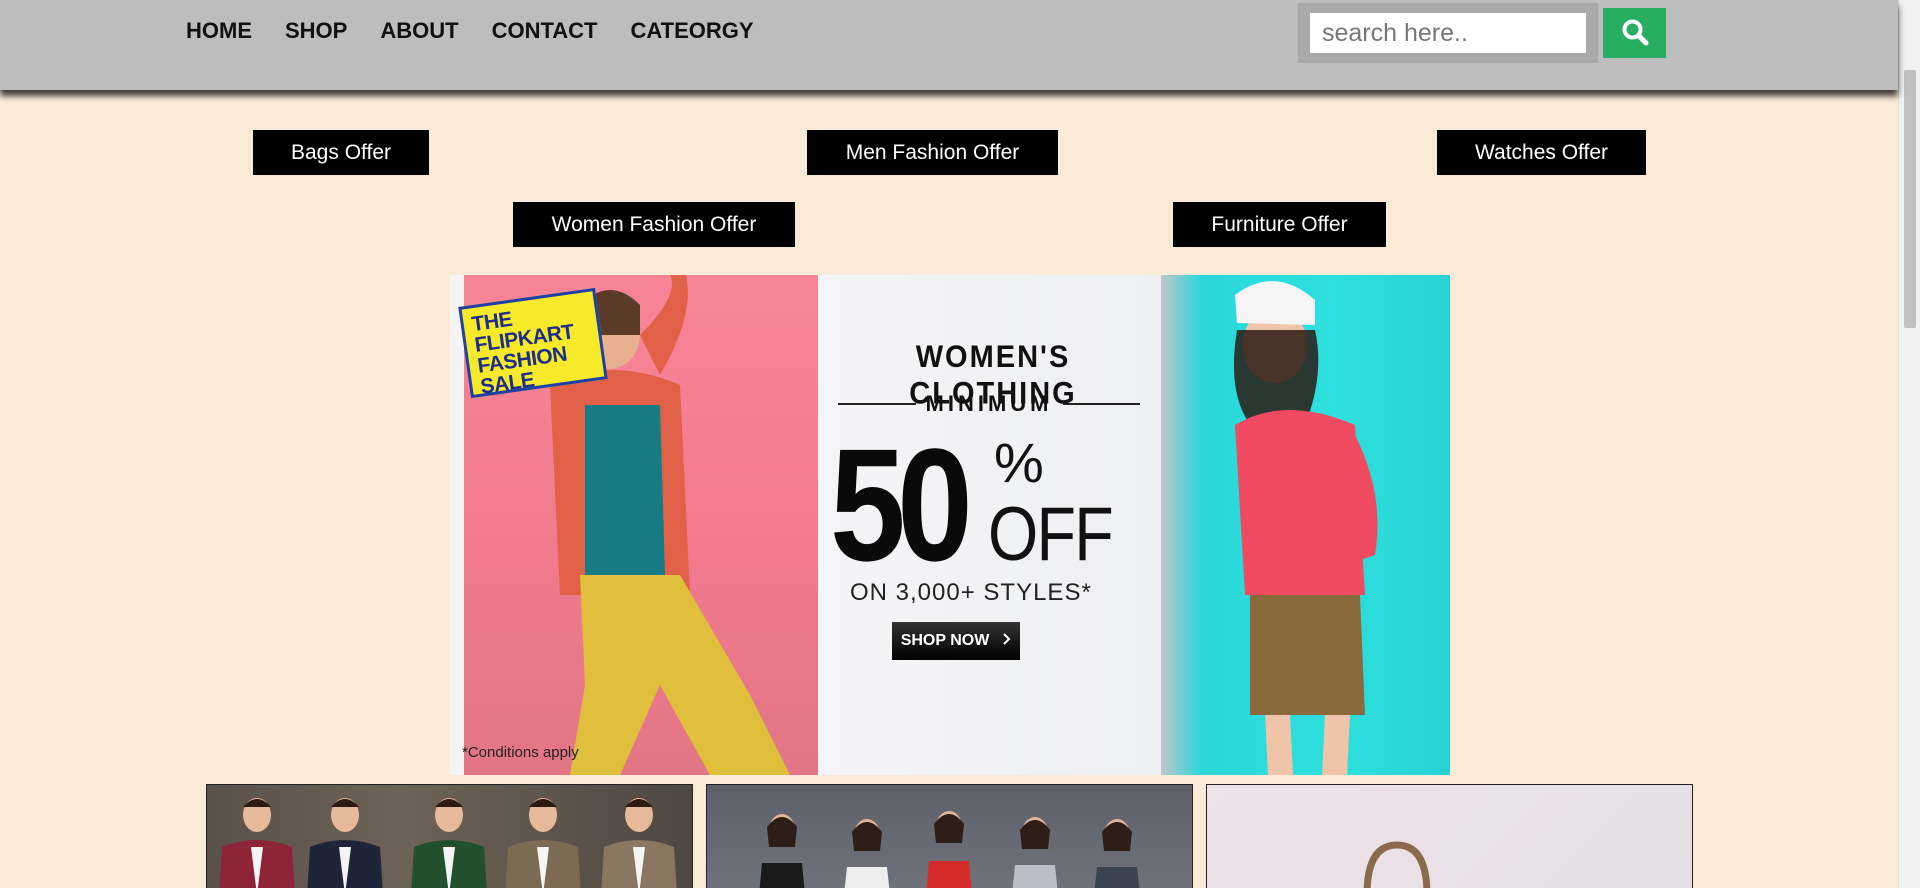  I want to click on search-button, so click(1634, 33).